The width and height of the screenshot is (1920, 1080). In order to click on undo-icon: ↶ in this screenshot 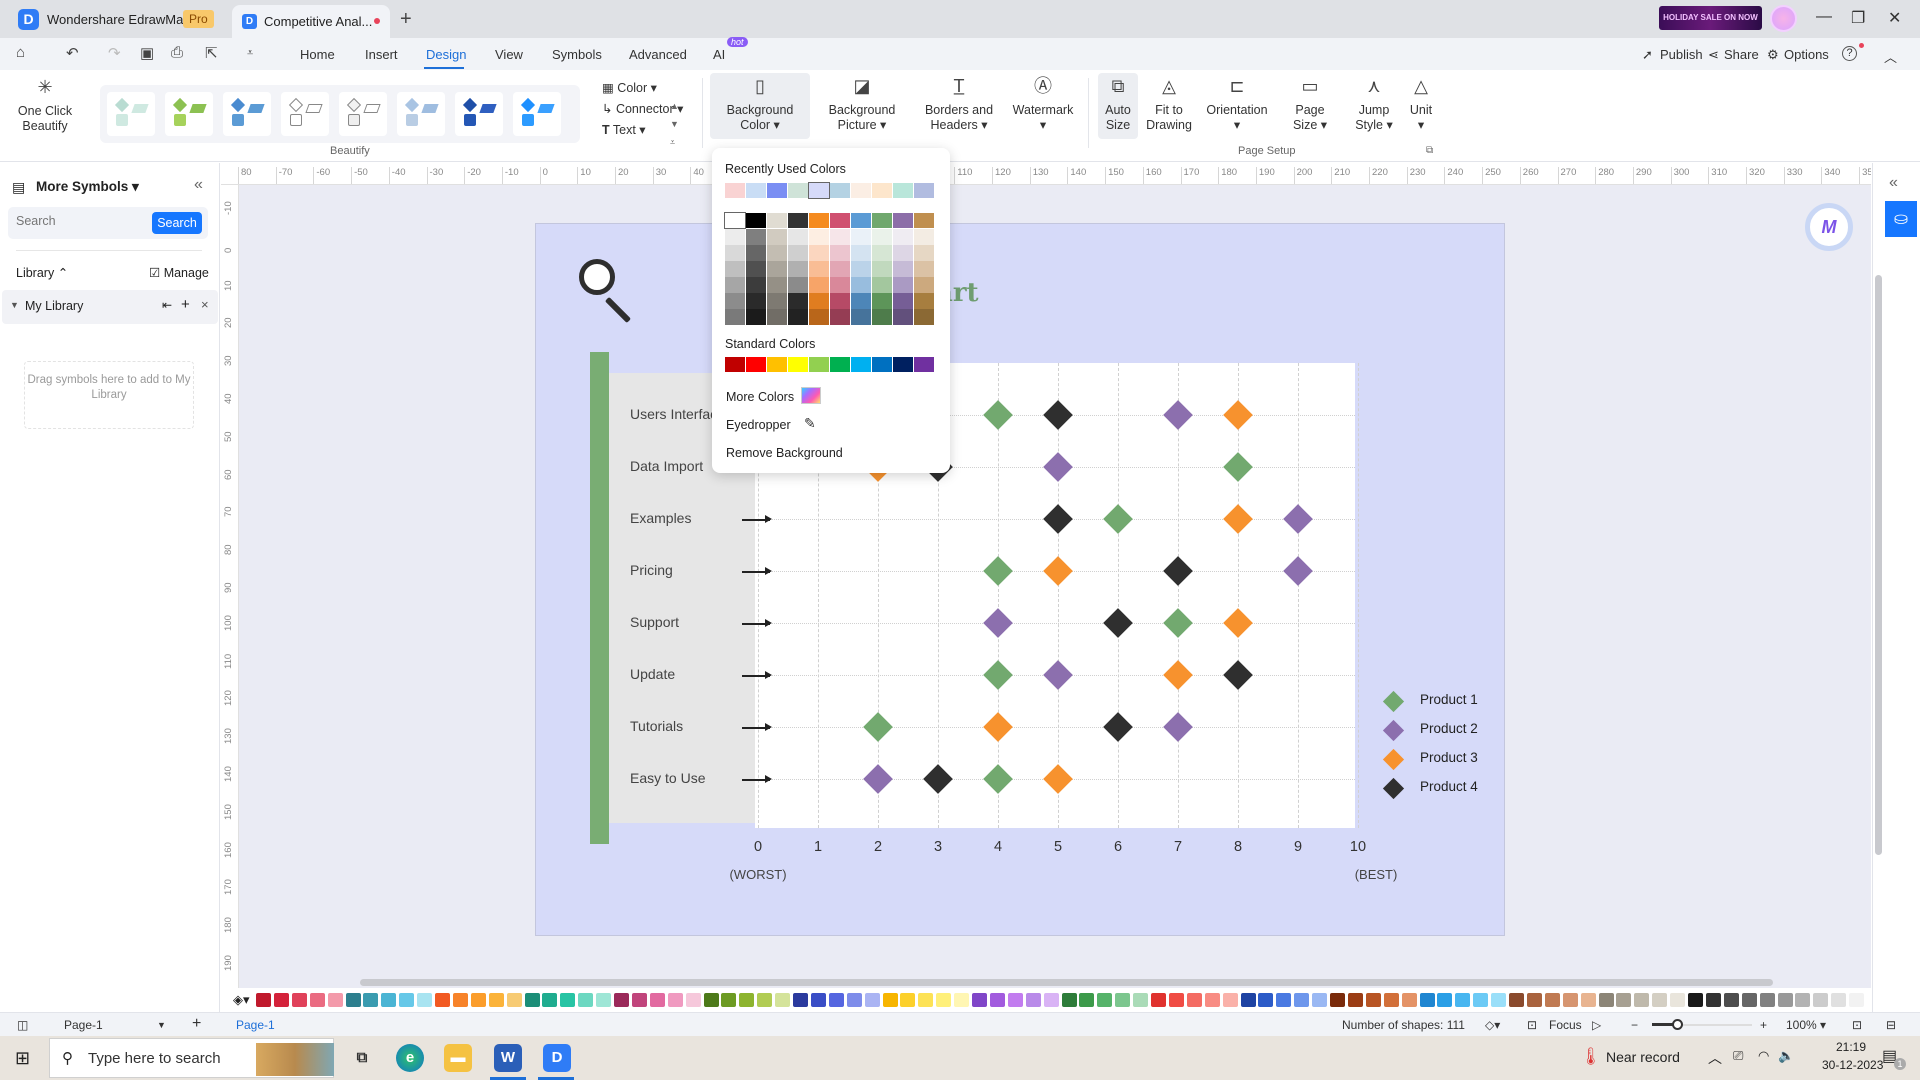, I will do `click(72, 53)`.